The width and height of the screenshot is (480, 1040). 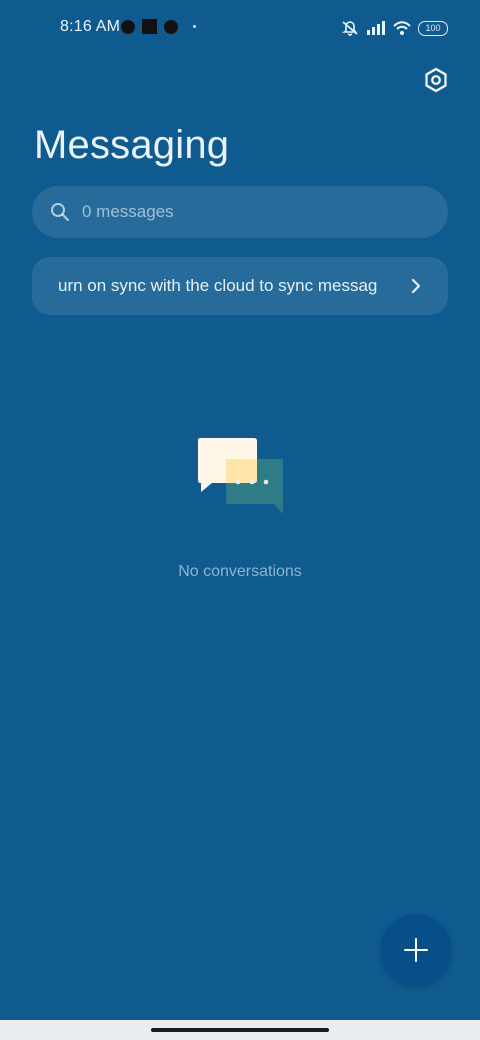 I want to click on status-time: 8:16 AM, so click(x=90, y=26).